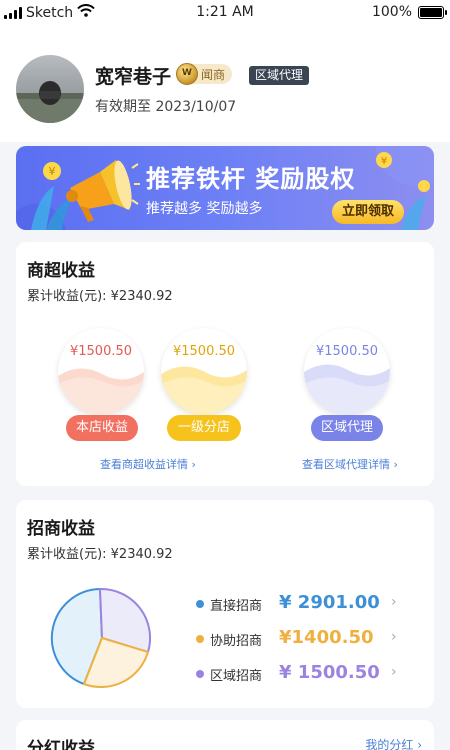 The height and width of the screenshot is (750, 450). What do you see at coordinates (187, 74) in the screenshot?
I see `crown-medal-icon` at bounding box center [187, 74].